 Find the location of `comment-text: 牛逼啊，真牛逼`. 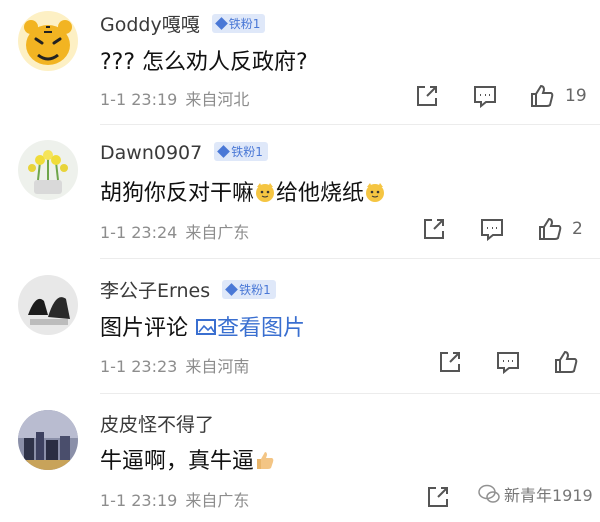

comment-text: 牛逼啊，真牛逼 is located at coordinates (188, 459).